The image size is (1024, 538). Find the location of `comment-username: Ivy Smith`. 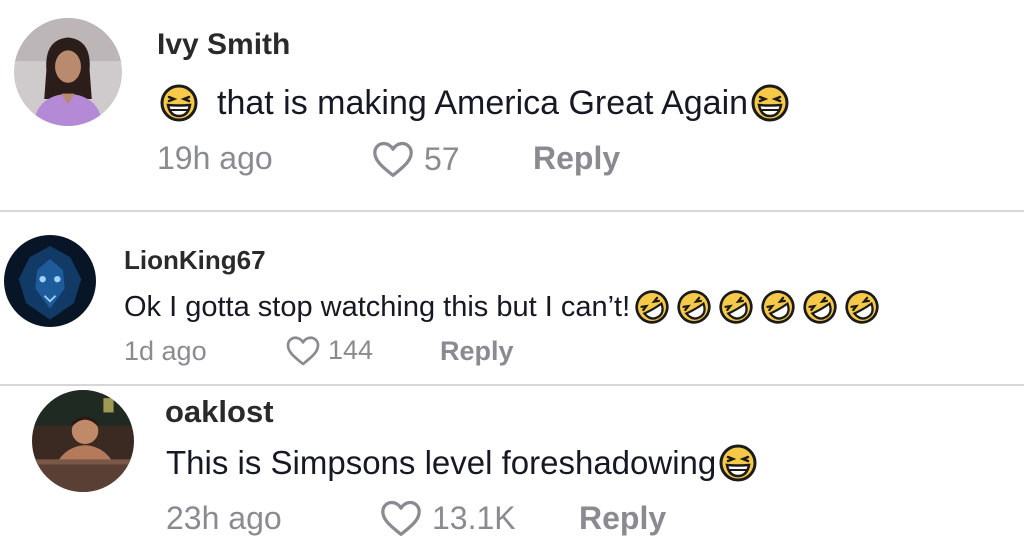

comment-username: Ivy Smith is located at coordinates (223, 45).